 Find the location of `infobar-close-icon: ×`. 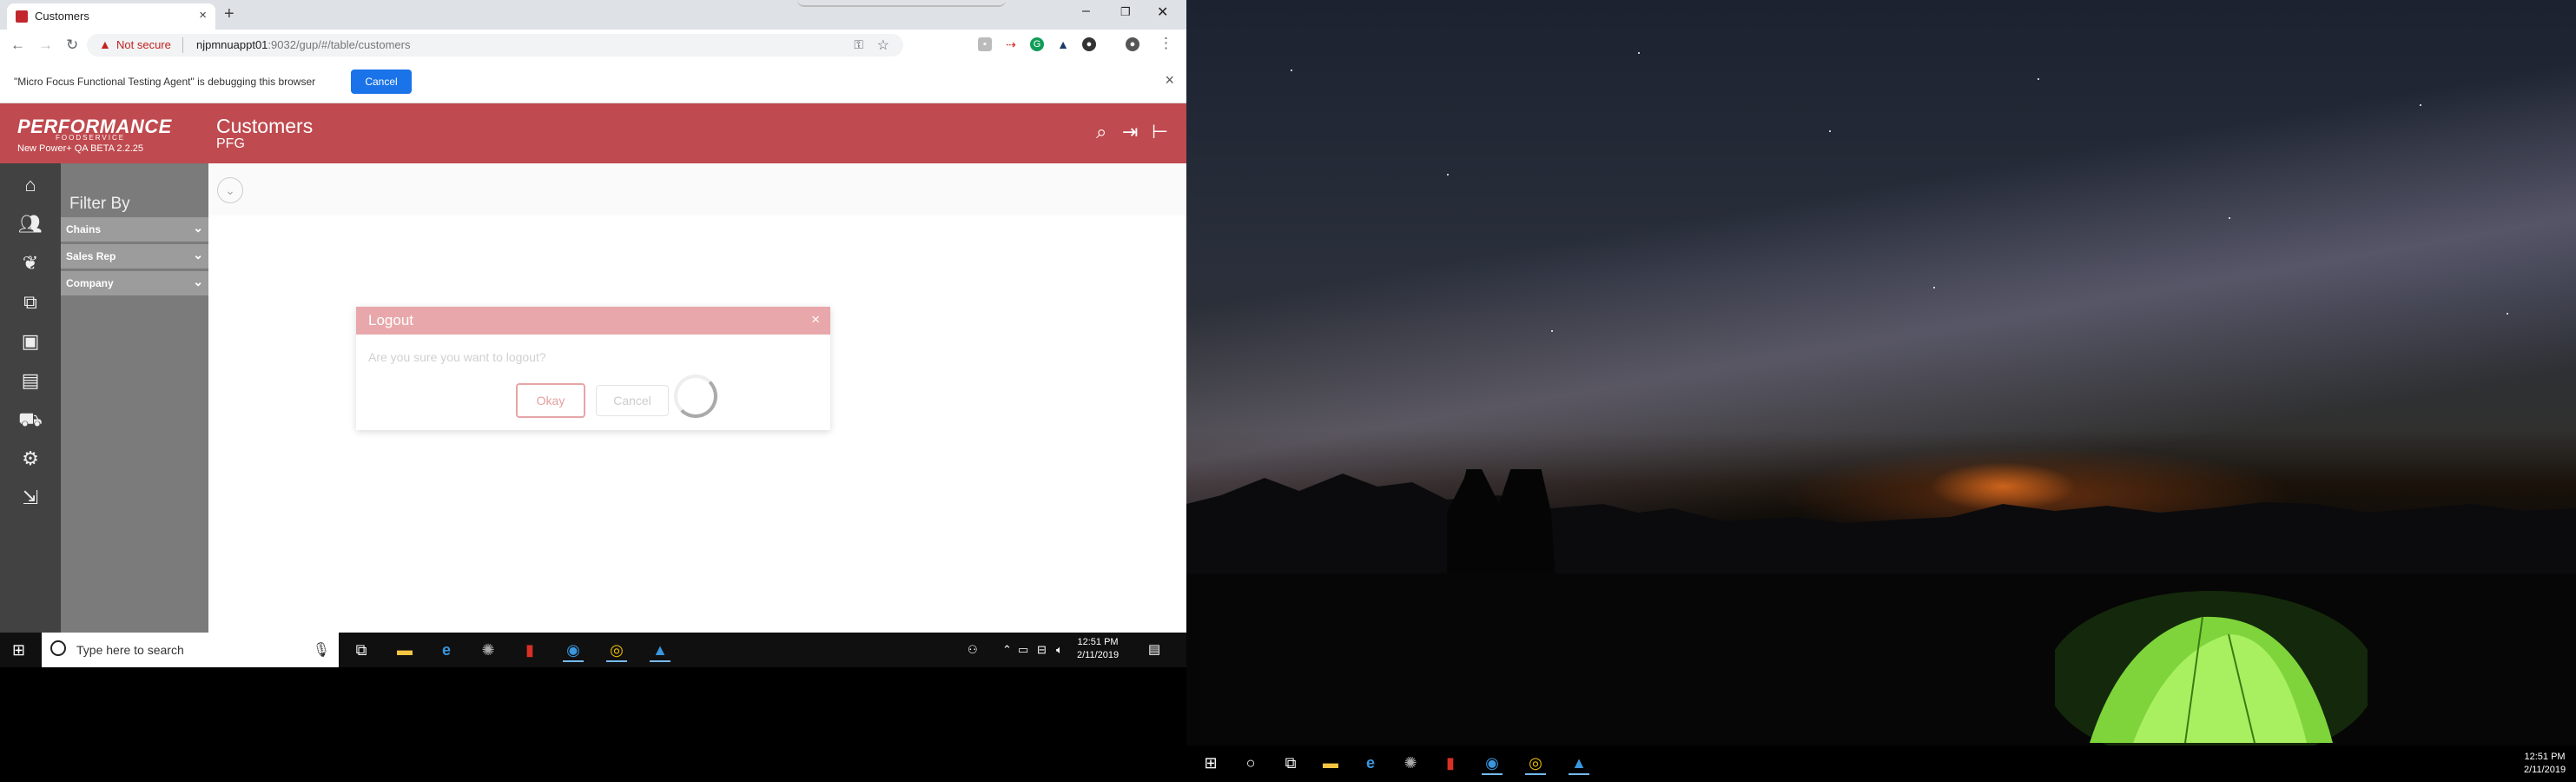

infobar-close-icon: × is located at coordinates (1170, 80).